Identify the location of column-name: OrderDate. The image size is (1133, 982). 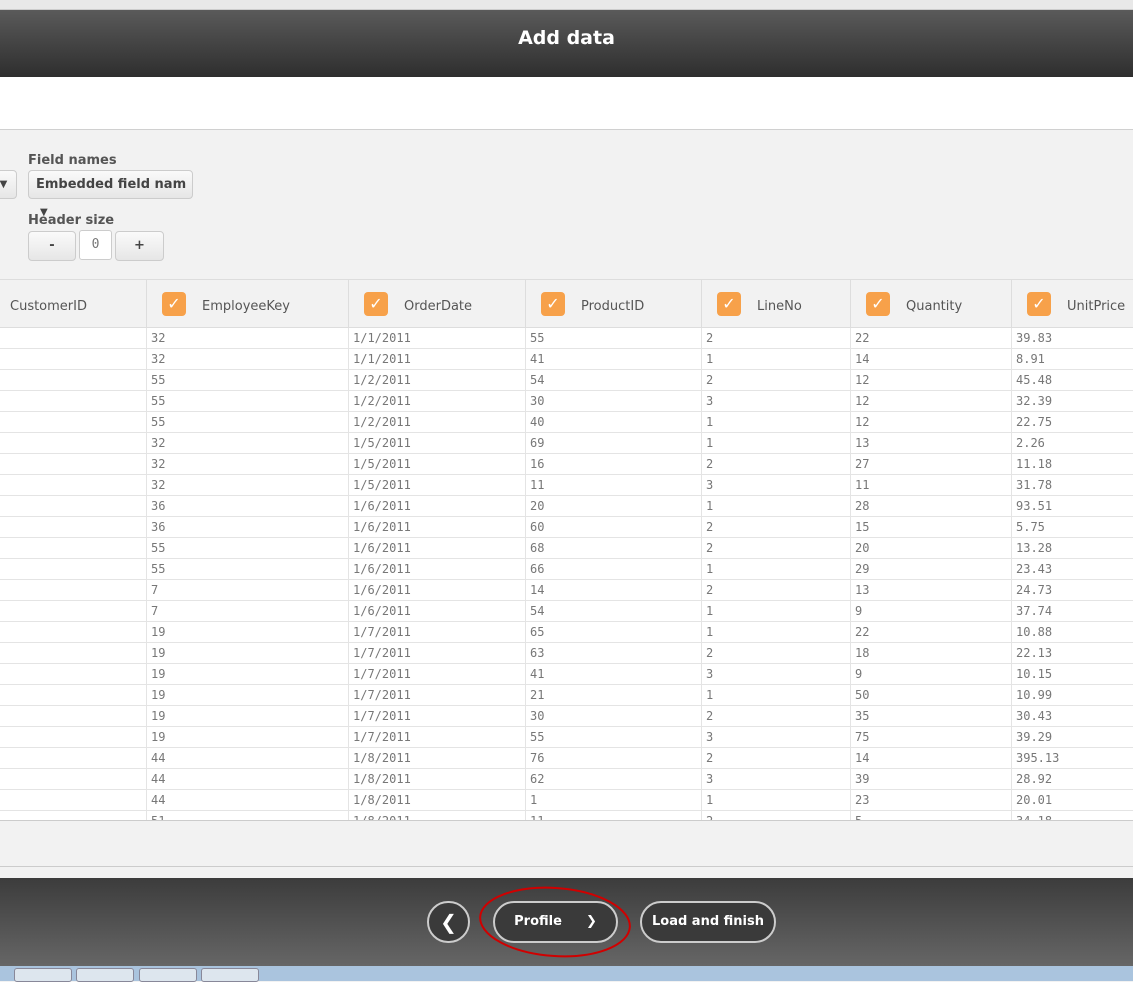
(438, 306).